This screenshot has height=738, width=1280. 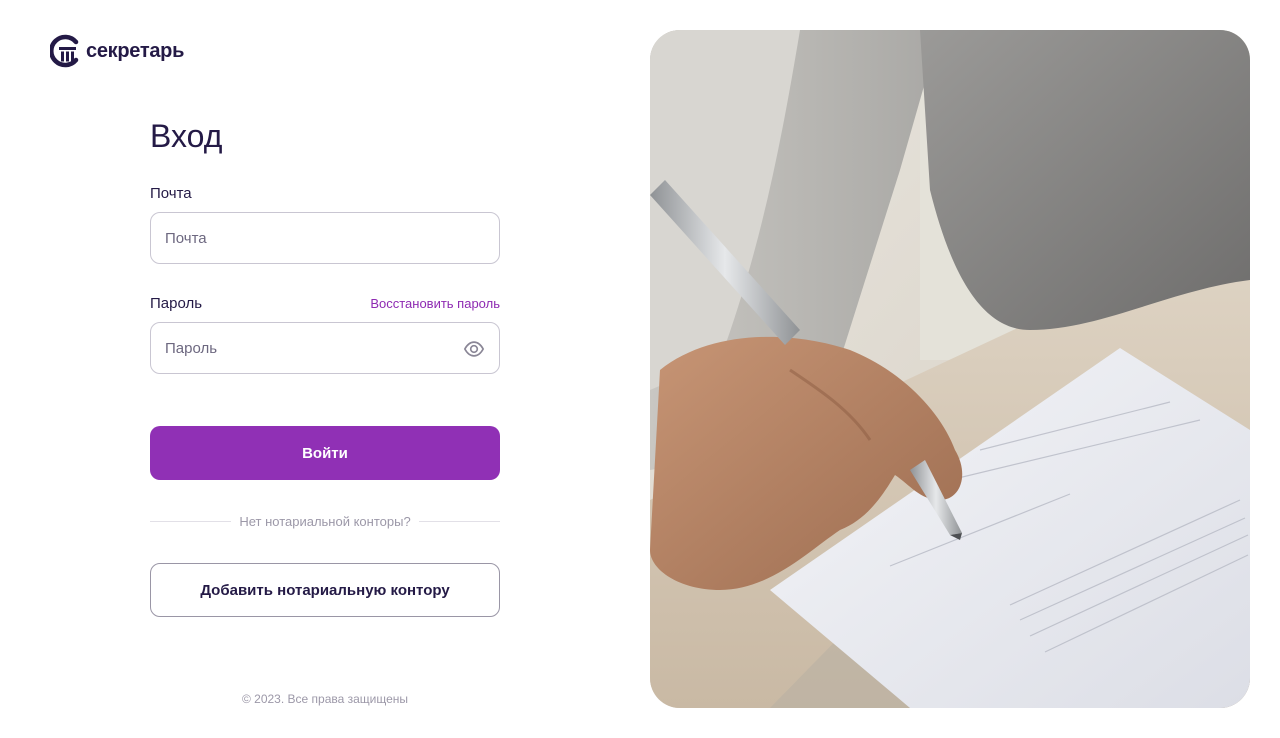 I want to click on divider: Нет нотариальной конторы?, so click(x=325, y=521).